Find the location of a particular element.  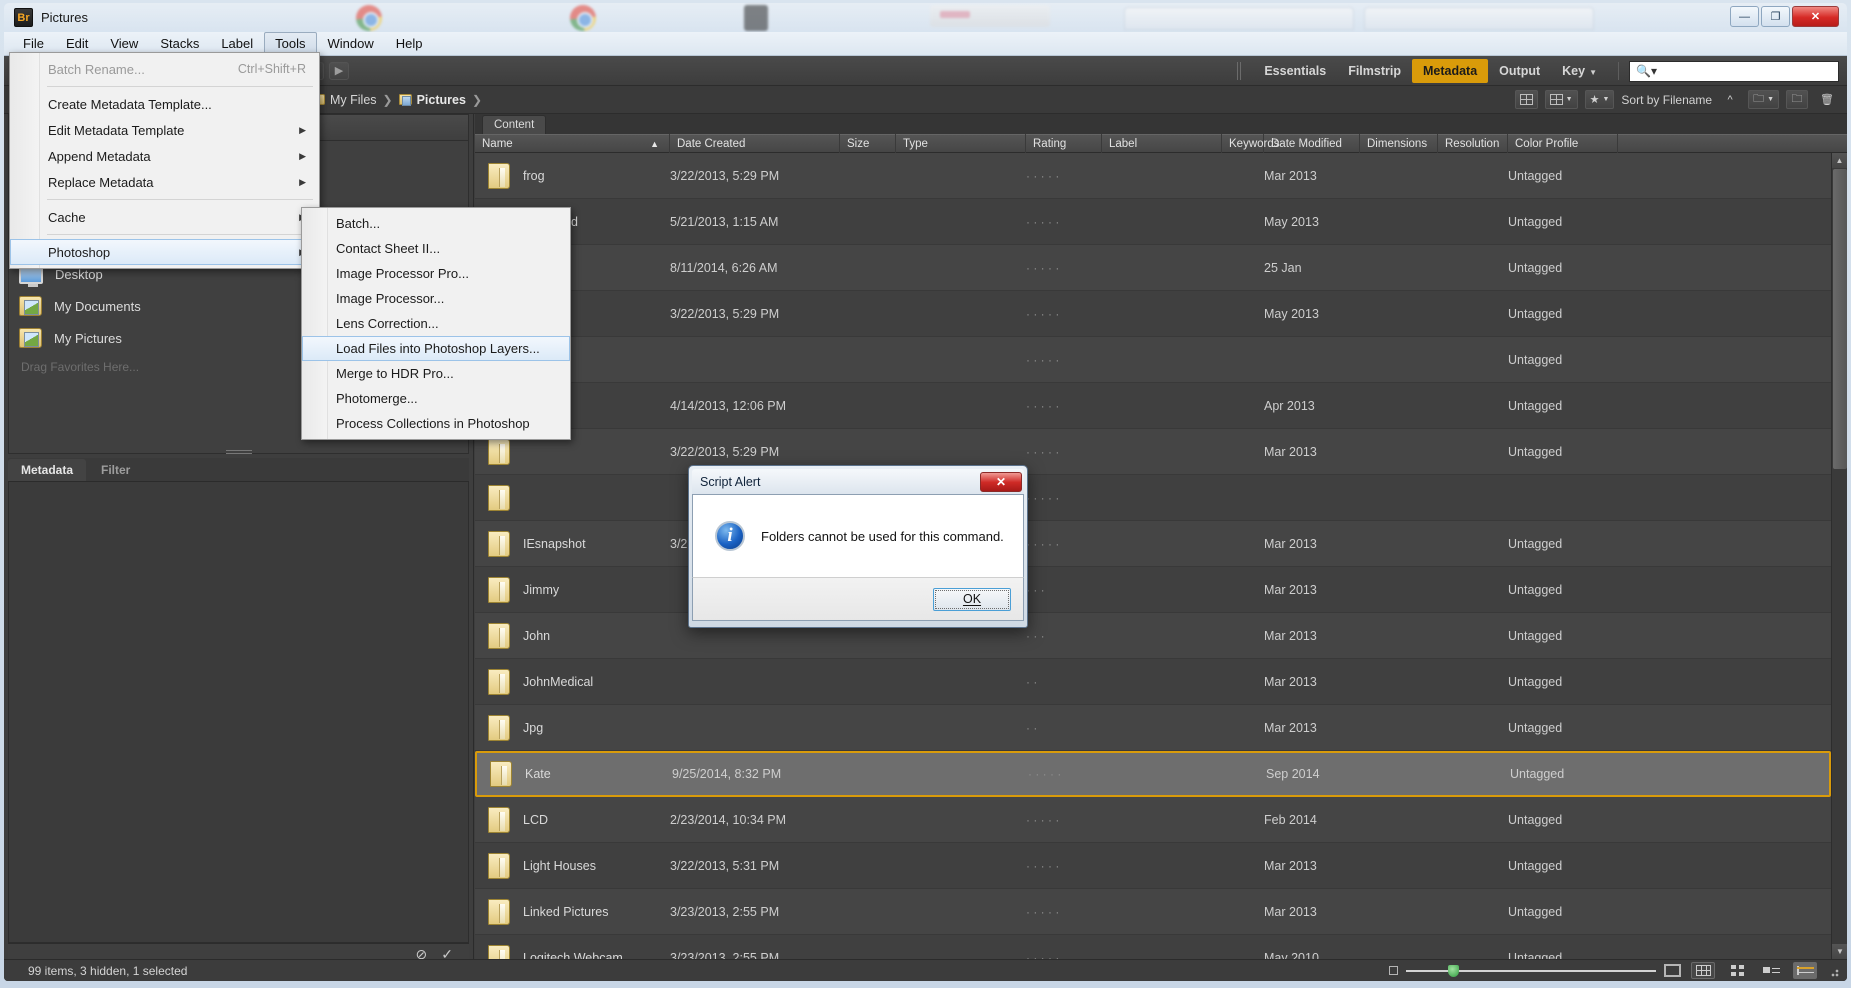

close-button: ✕ is located at coordinates (1815, 16).